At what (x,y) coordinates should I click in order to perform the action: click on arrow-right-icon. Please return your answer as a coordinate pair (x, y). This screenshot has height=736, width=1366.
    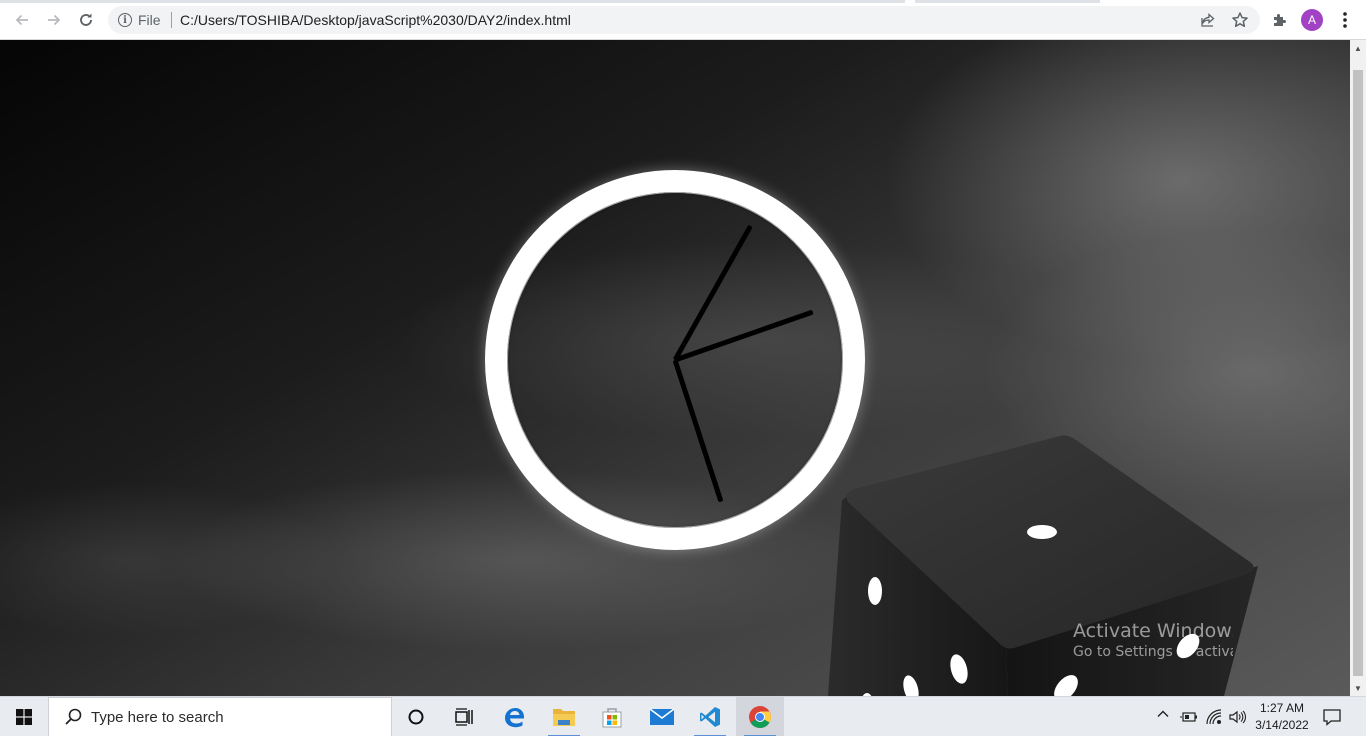
    Looking at the image, I should click on (54, 20).